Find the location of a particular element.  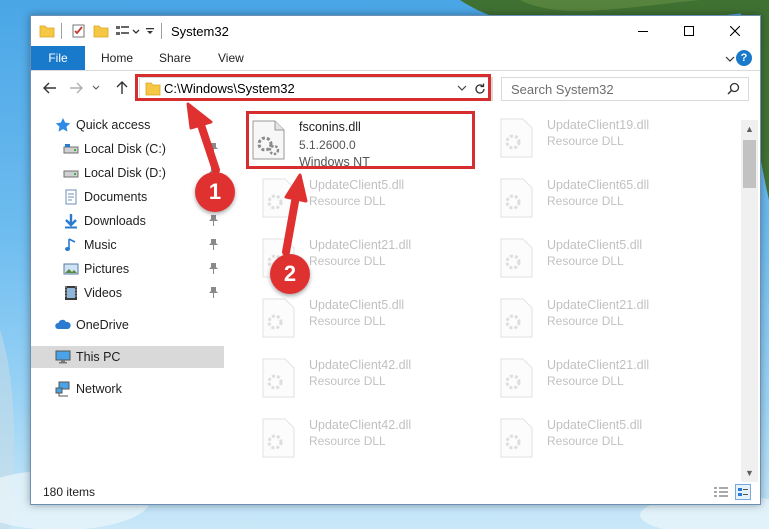

expand-ribbon-icon is located at coordinates (730, 59).